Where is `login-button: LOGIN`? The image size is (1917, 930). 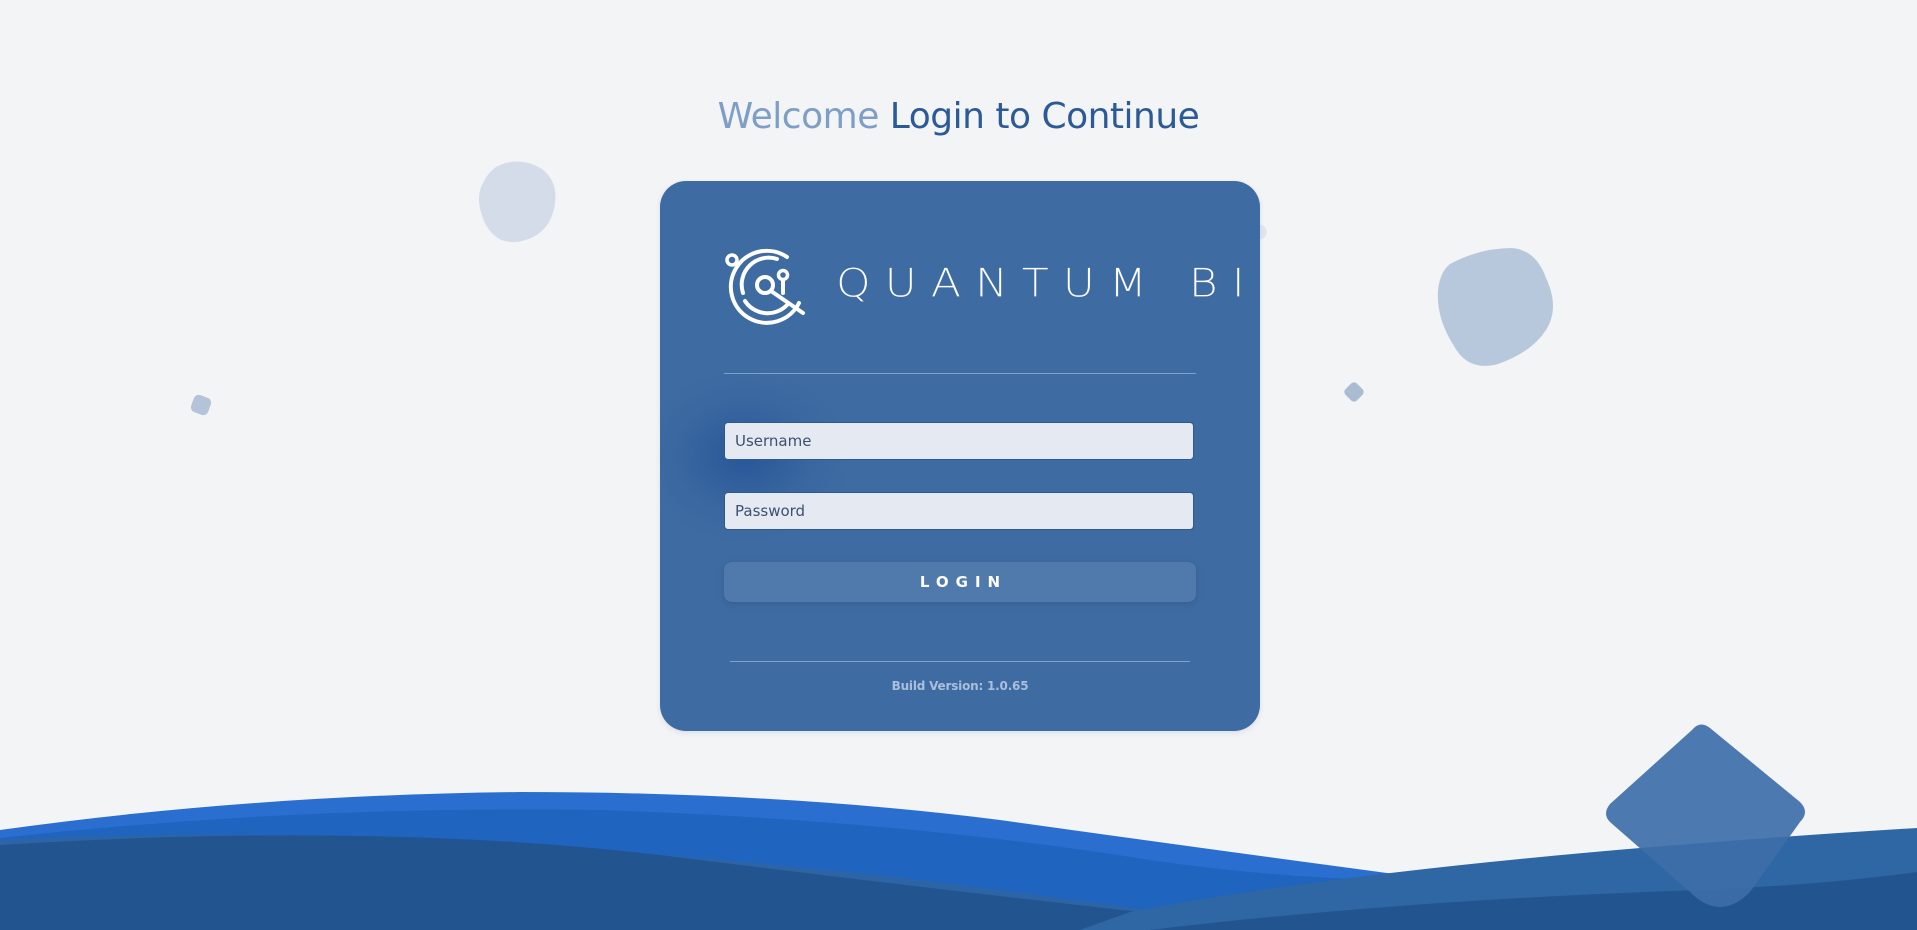
login-button: LOGIN is located at coordinates (960, 582).